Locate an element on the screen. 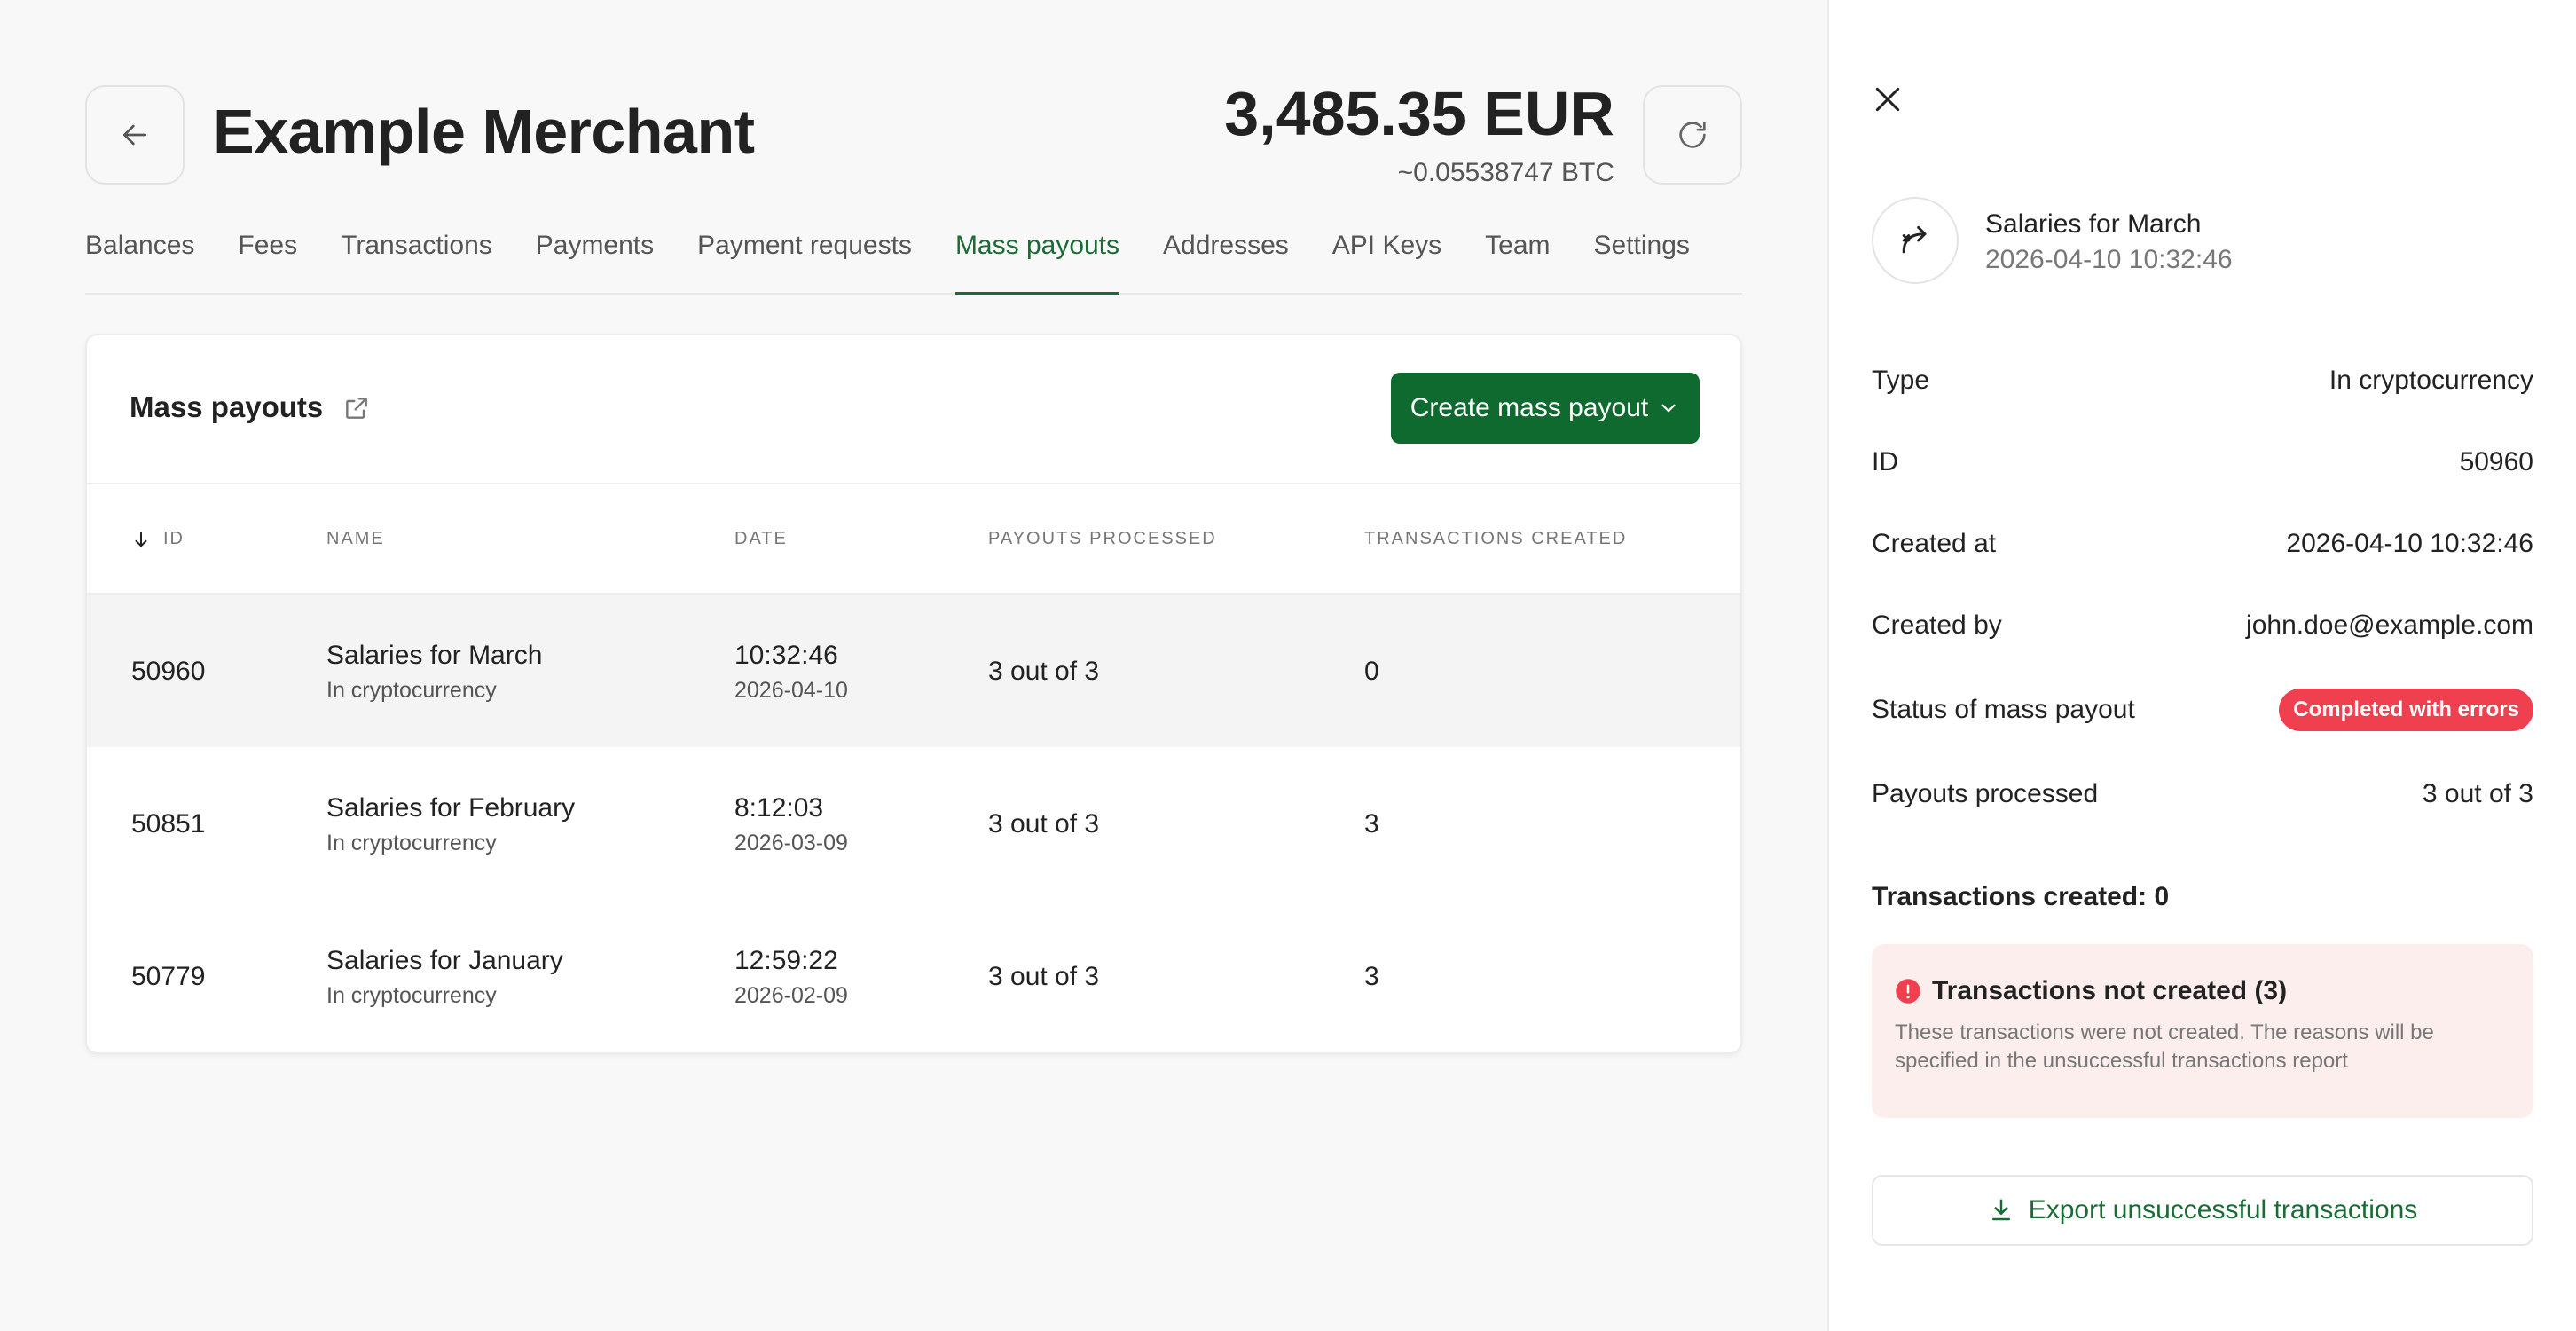 This screenshot has height=1331, width=2576. tab-addresses: Addresses is located at coordinates (1226, 258).